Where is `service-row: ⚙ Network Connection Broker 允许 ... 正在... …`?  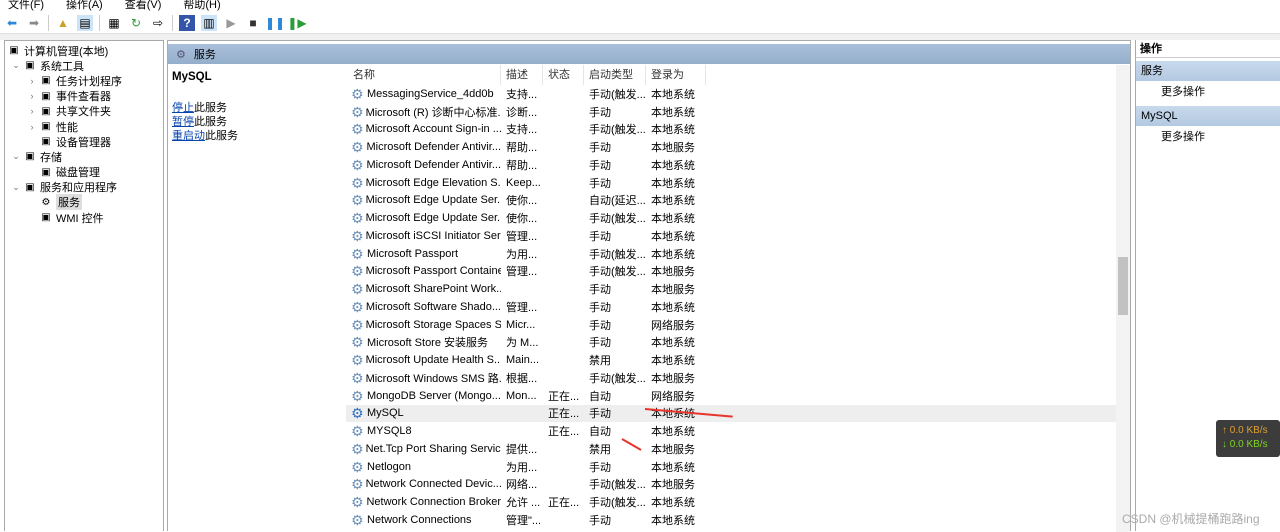
service-row: ⚙ Network Connection Broker 允许 ... 正在... … is located at coordinates (731, 502).